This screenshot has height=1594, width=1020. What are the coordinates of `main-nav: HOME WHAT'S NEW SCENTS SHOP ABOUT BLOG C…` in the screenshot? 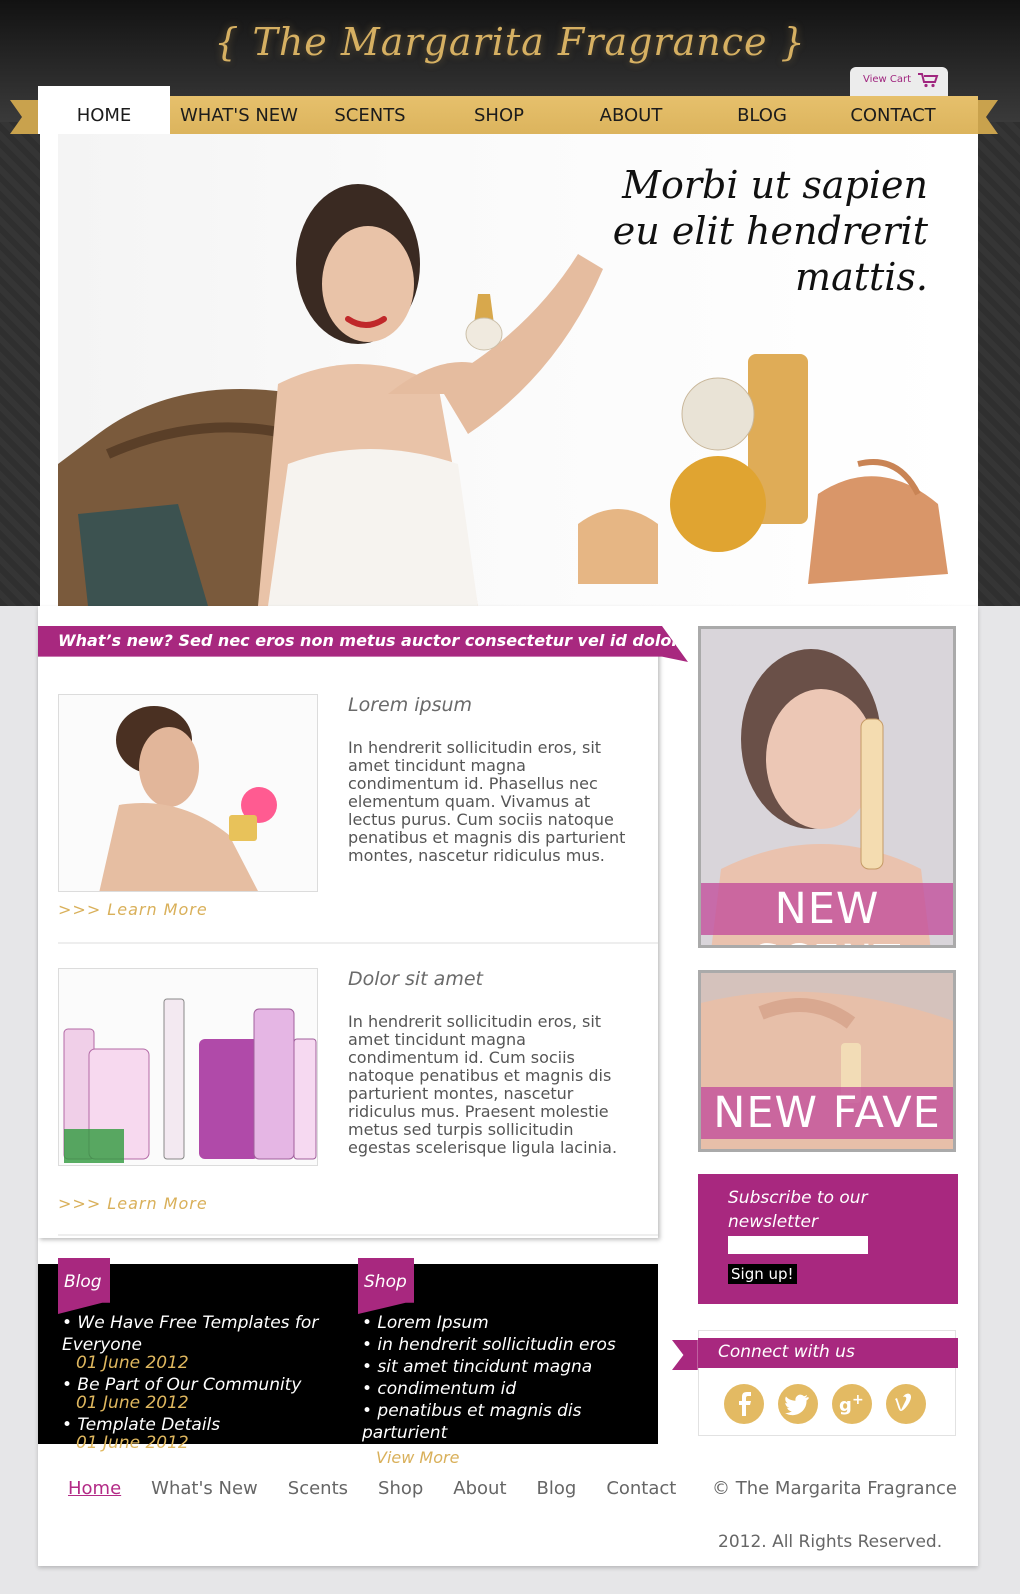 It's located at (508, 110).